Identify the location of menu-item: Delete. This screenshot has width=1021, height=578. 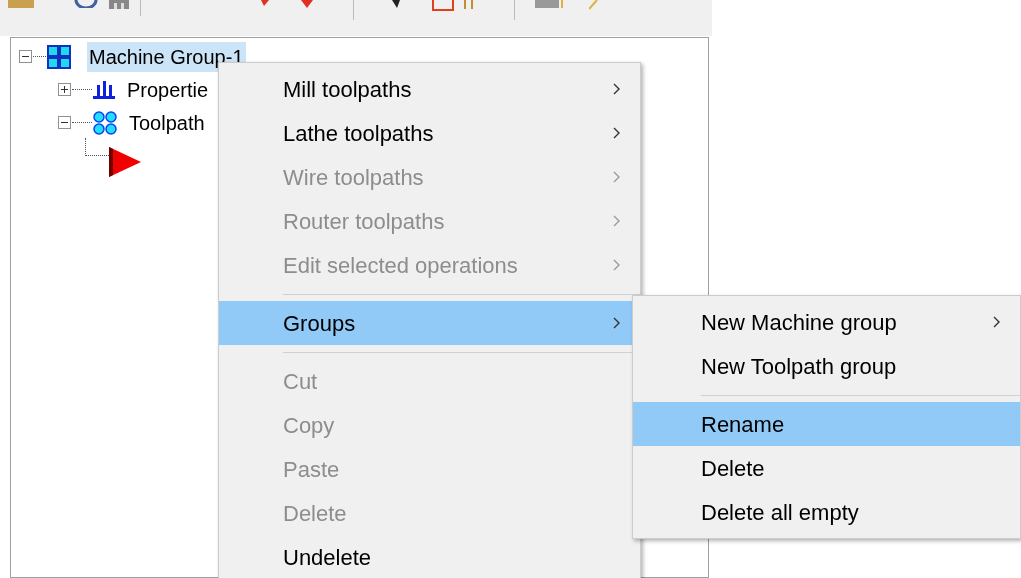
(826, 468).